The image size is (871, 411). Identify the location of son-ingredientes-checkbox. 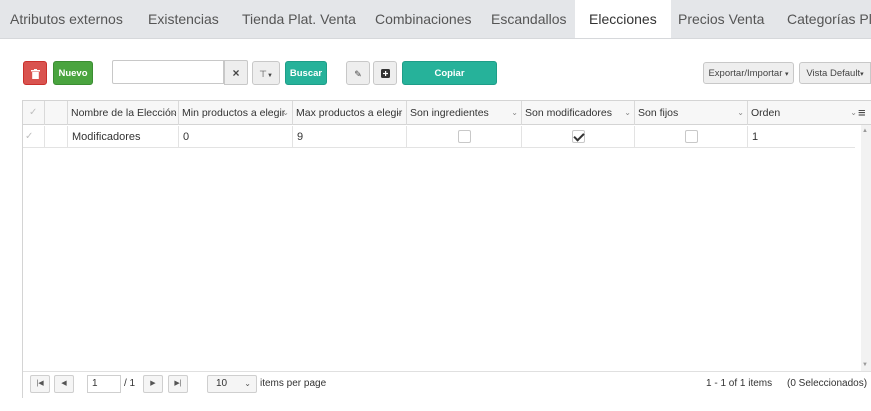
(464, 136).